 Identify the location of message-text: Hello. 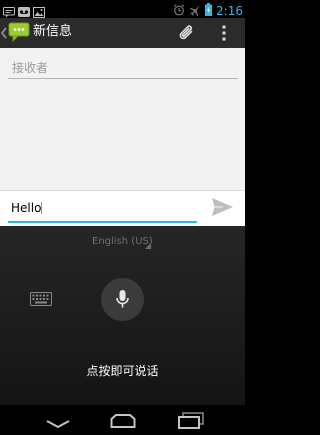
(27, 208).